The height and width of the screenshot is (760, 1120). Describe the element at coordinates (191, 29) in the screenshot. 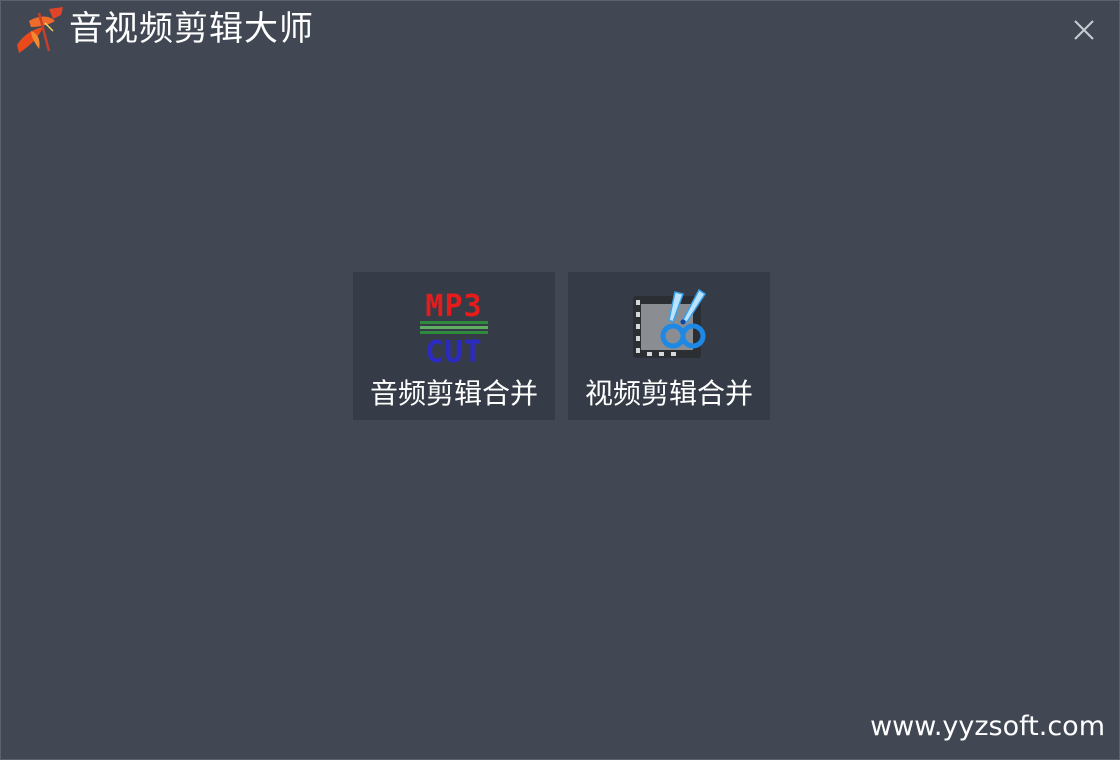

I see `app-title: 音视频剪辑大师` at that location.